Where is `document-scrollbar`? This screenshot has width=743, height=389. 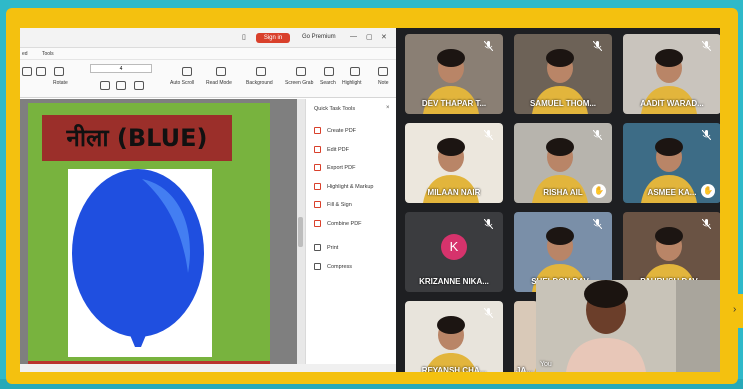 document-scrollbar is located at coordinates (301, 235).